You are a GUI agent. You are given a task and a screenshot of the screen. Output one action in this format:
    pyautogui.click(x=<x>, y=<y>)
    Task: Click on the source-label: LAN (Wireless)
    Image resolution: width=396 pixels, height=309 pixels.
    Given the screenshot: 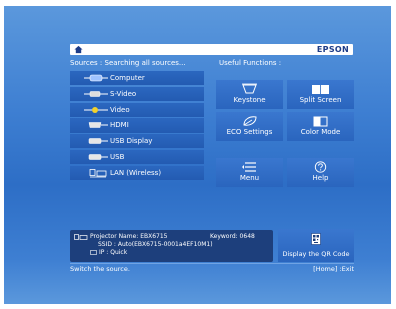 What is the action you would take?
    pyautogui.click(x=136, y=172)
    